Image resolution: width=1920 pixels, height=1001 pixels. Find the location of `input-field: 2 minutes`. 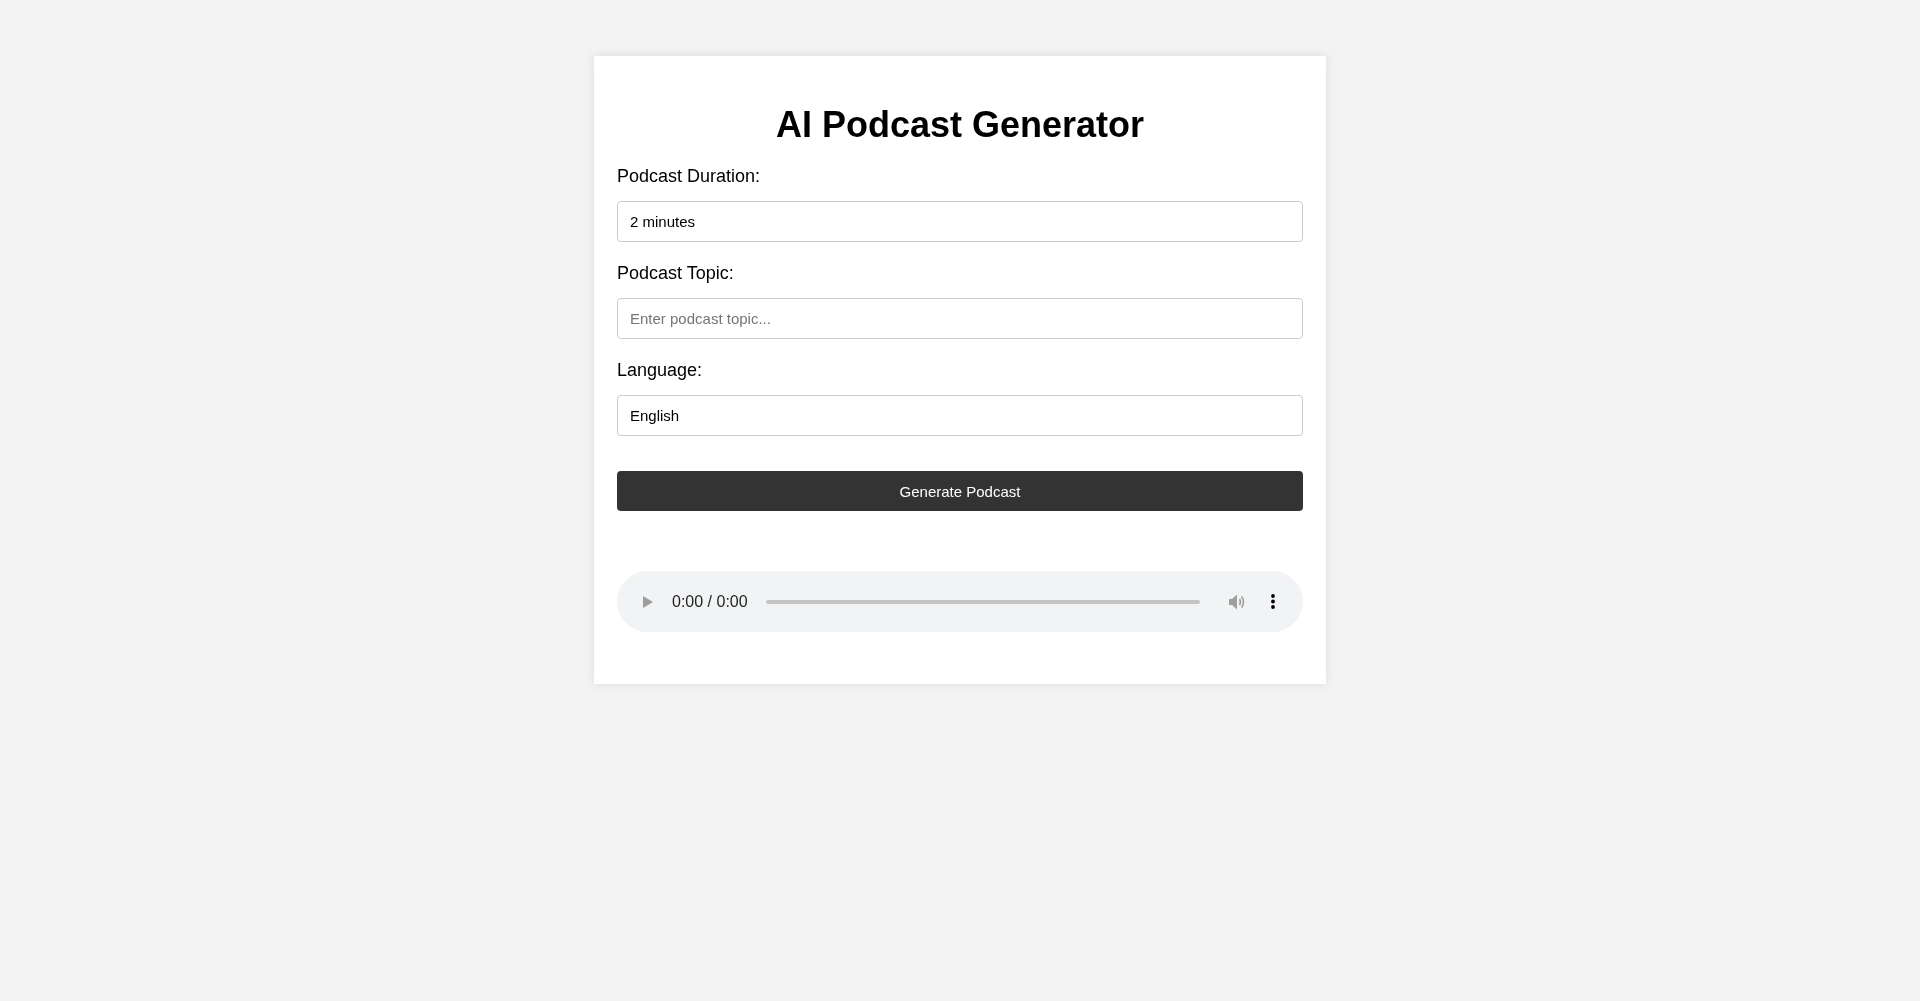

input-field: 2 minutes is located at coordinates (960, 221).